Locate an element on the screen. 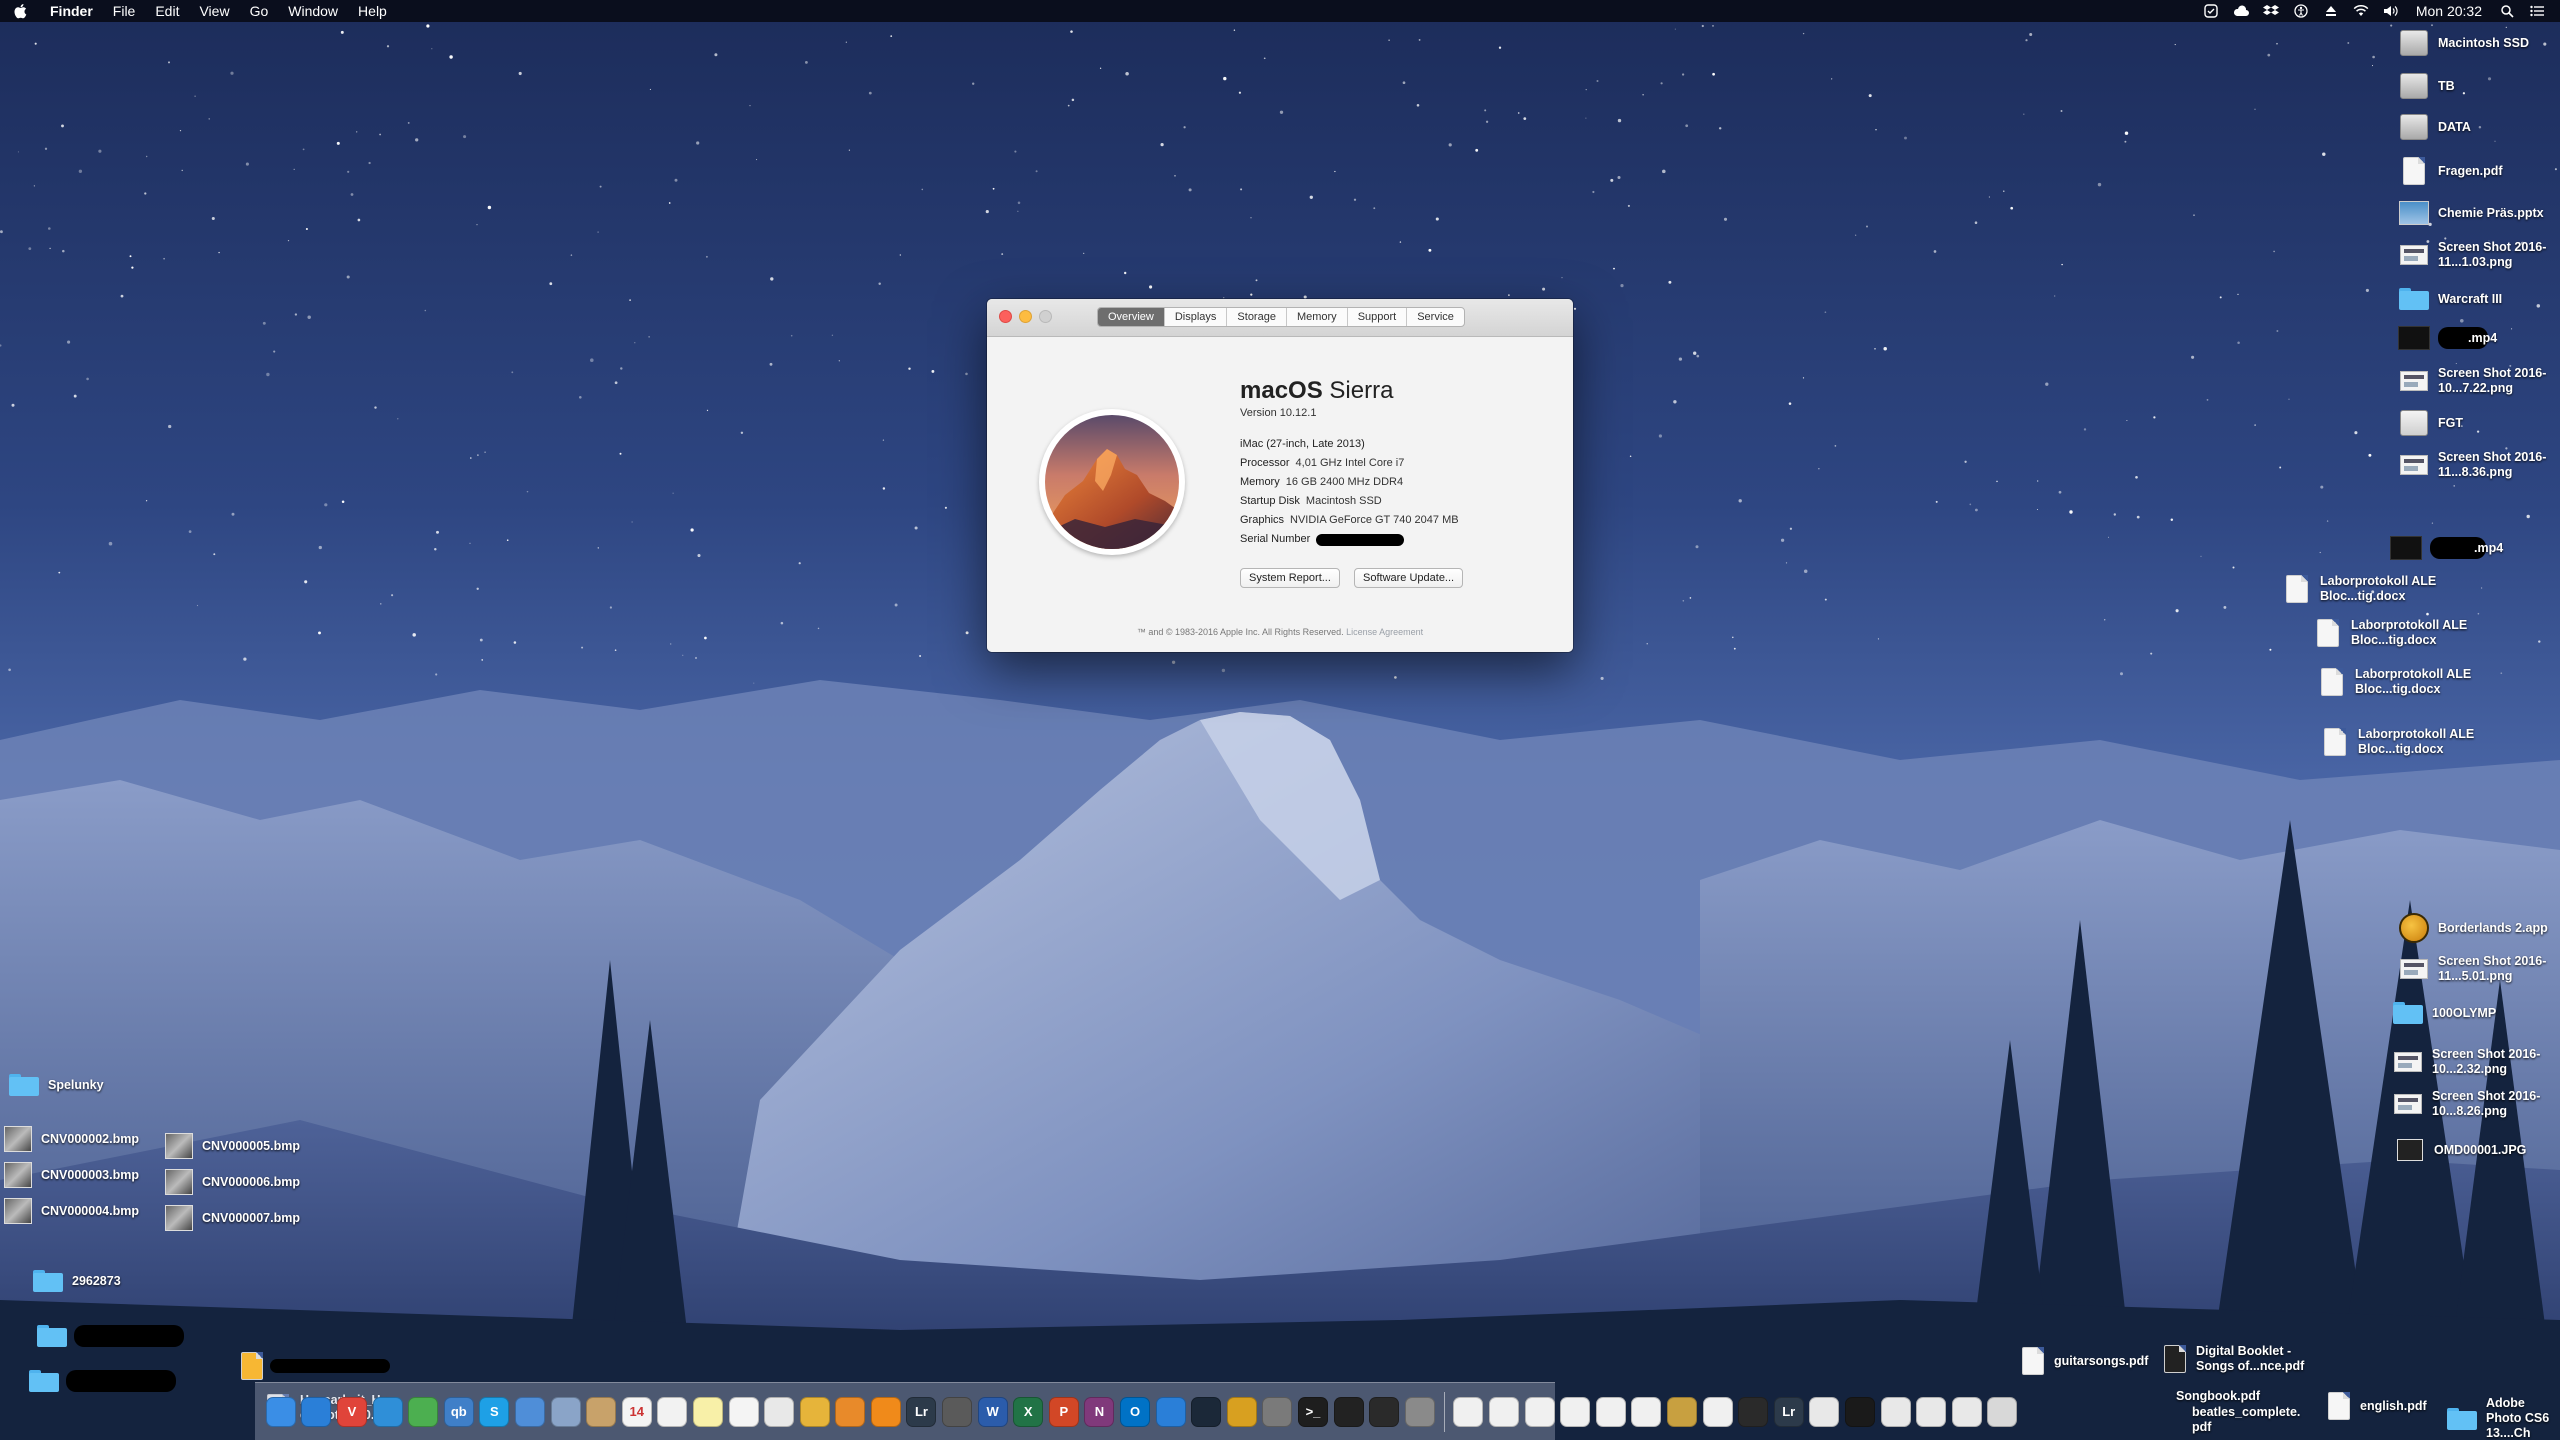 The width and height of the screenshot is (2560, 1440). desktop-item: Spelunky is located at coordinates (56, 1085).